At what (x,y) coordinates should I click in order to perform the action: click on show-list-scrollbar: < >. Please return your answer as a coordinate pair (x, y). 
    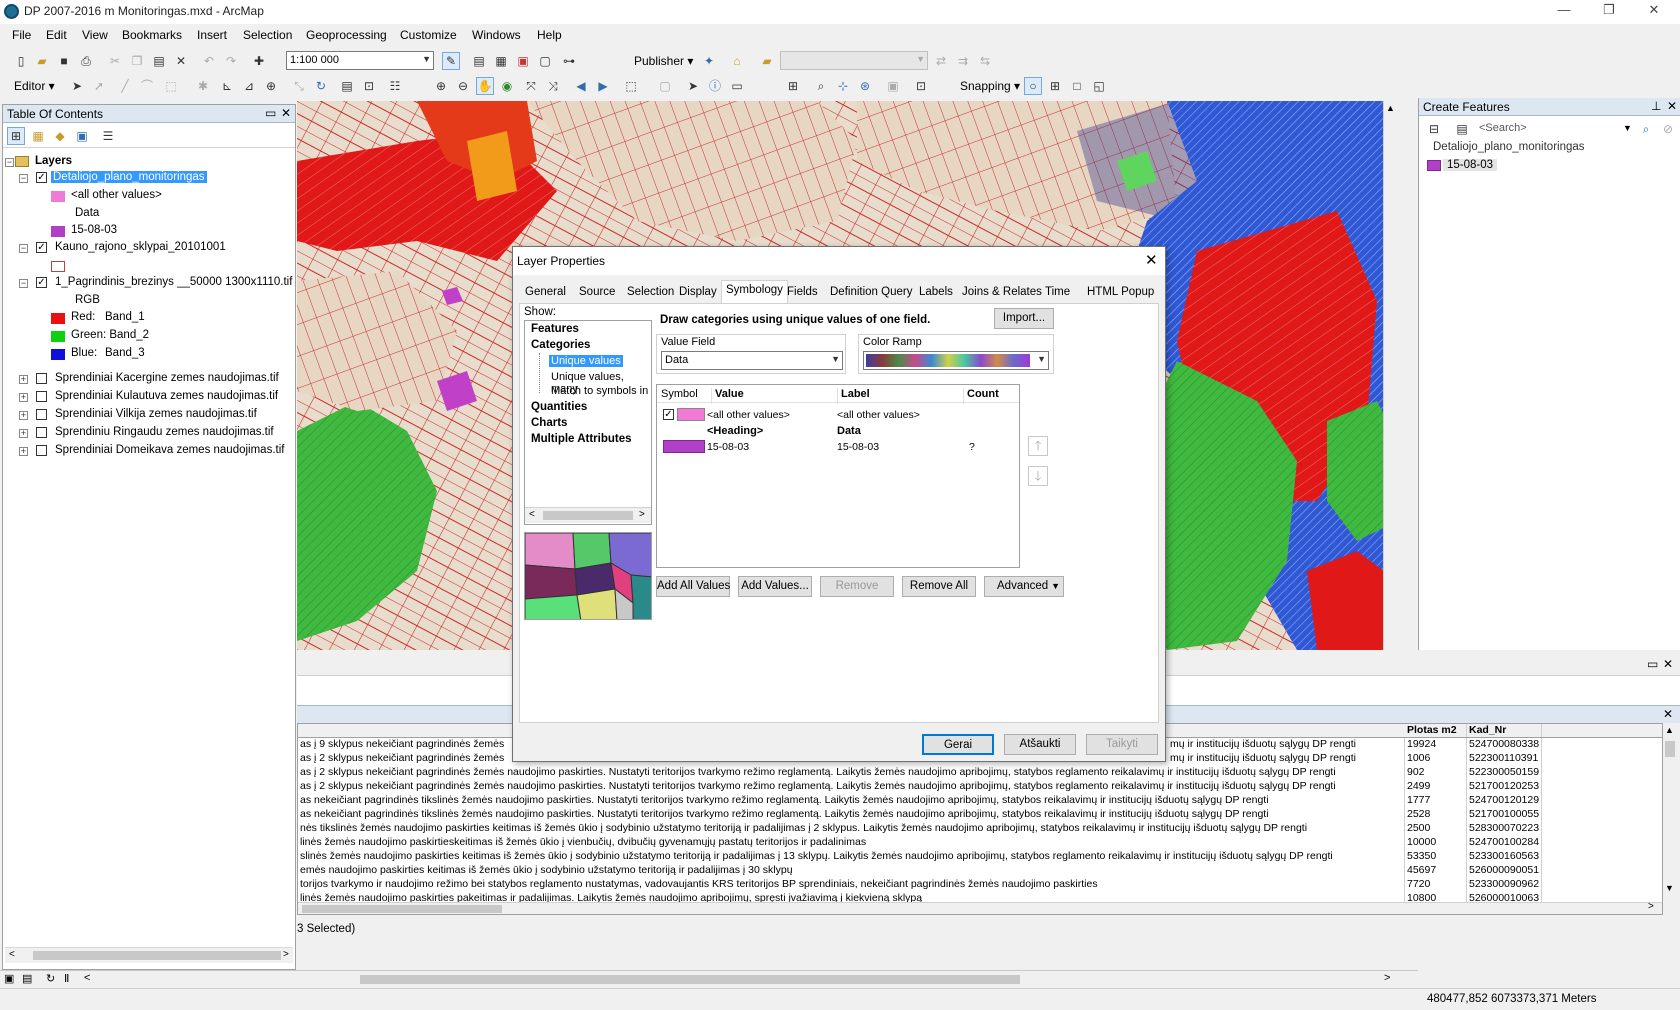
    Looking at the image, I should click on (588, 515).